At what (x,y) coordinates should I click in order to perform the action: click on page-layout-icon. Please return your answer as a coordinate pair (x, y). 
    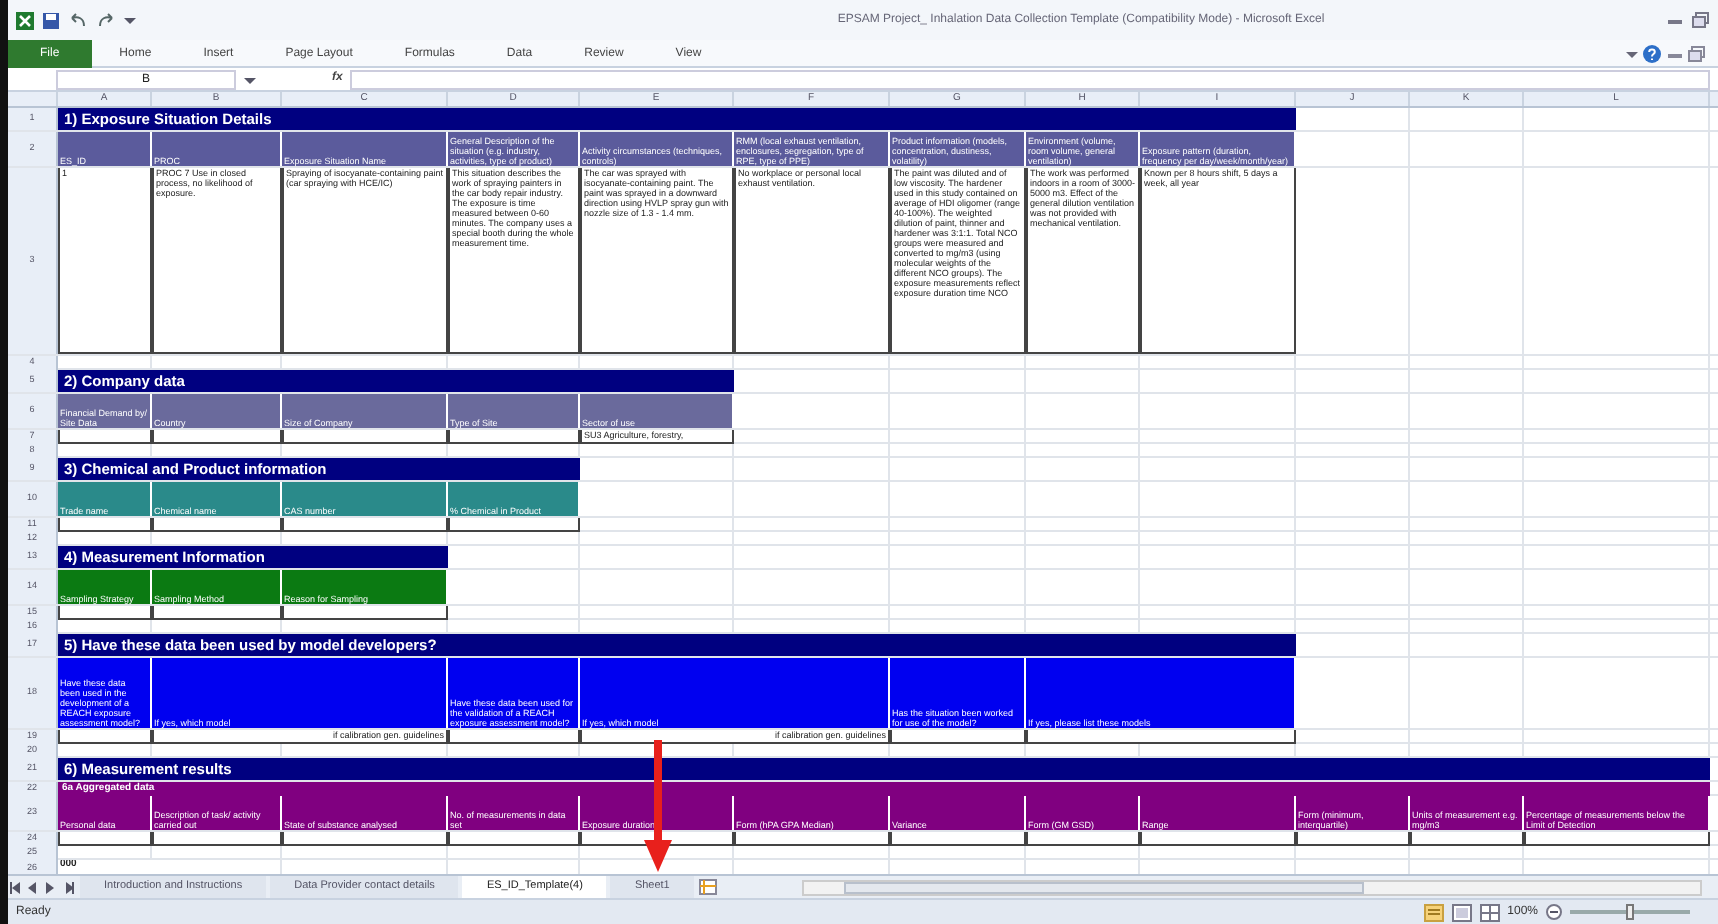
    Looking at the image, I should click on (1461, 912).